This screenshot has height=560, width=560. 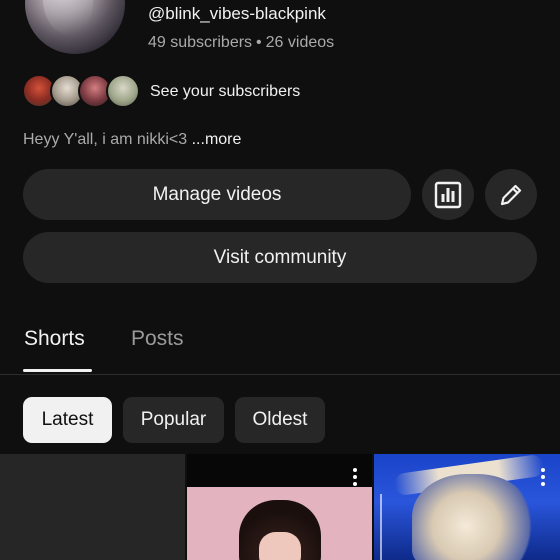 I want to click on analytics-button, so click(x=448, y=194).